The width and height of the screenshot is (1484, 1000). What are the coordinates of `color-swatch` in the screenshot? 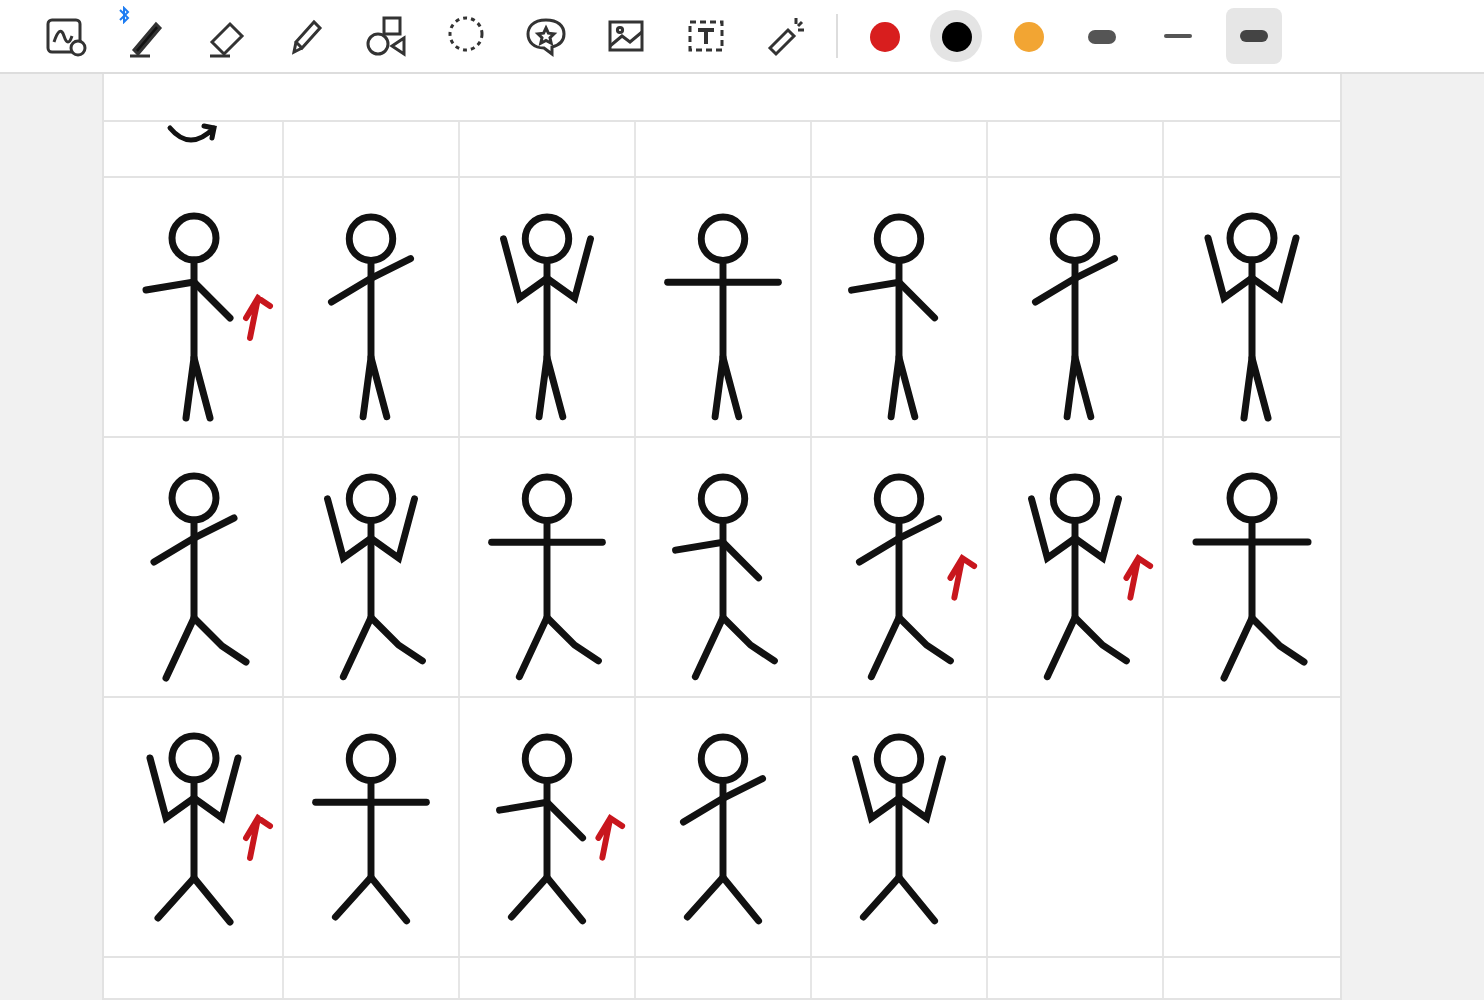 It's located at (956, 36).